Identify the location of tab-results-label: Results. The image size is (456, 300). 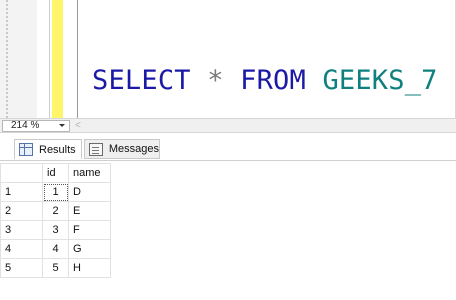
(57, 149).